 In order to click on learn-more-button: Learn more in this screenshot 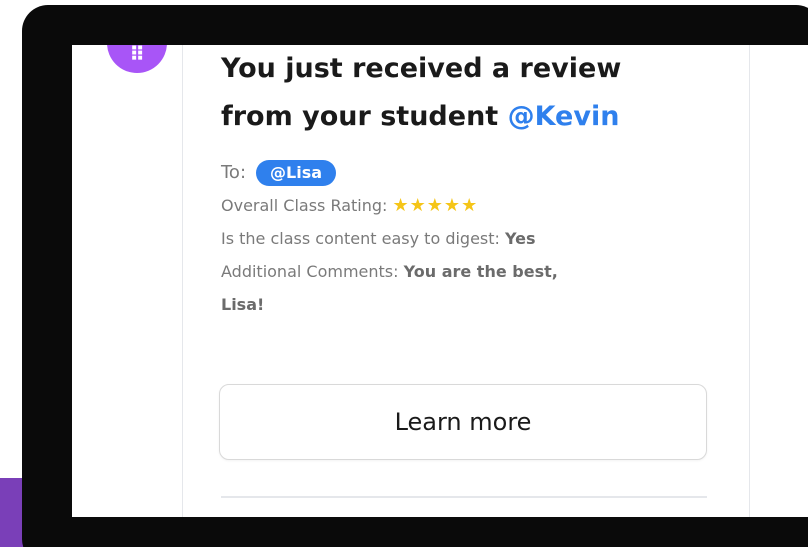, I will do `click(463, 422)`.